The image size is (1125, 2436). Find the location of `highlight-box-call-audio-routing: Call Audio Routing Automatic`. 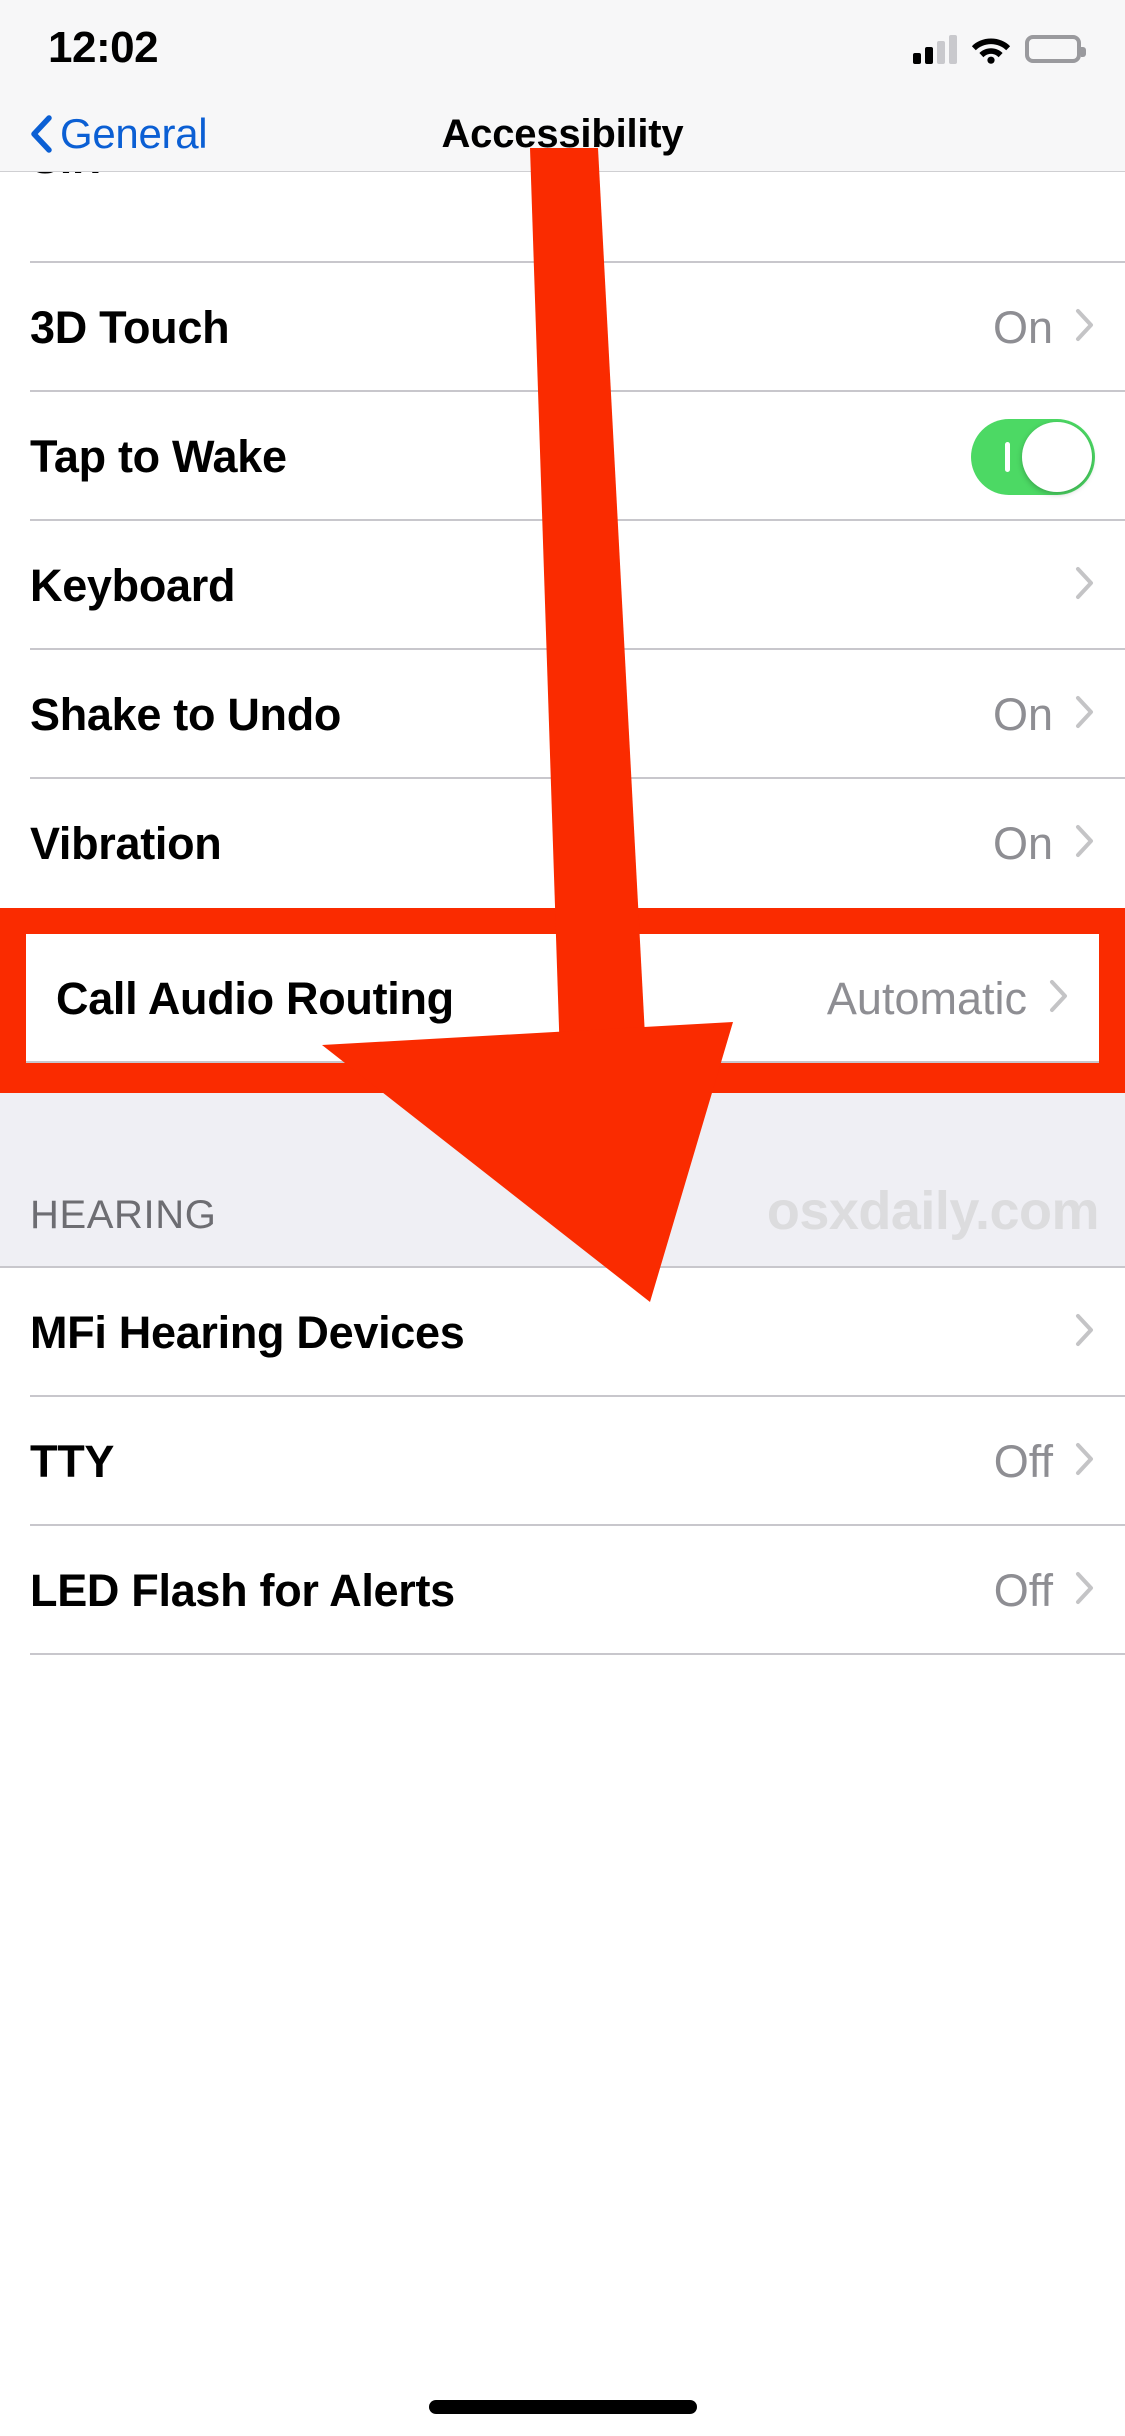

highlight-box-call-audio-routing: Call Audio Routing Automatic is located at coordinates (562, 1000).